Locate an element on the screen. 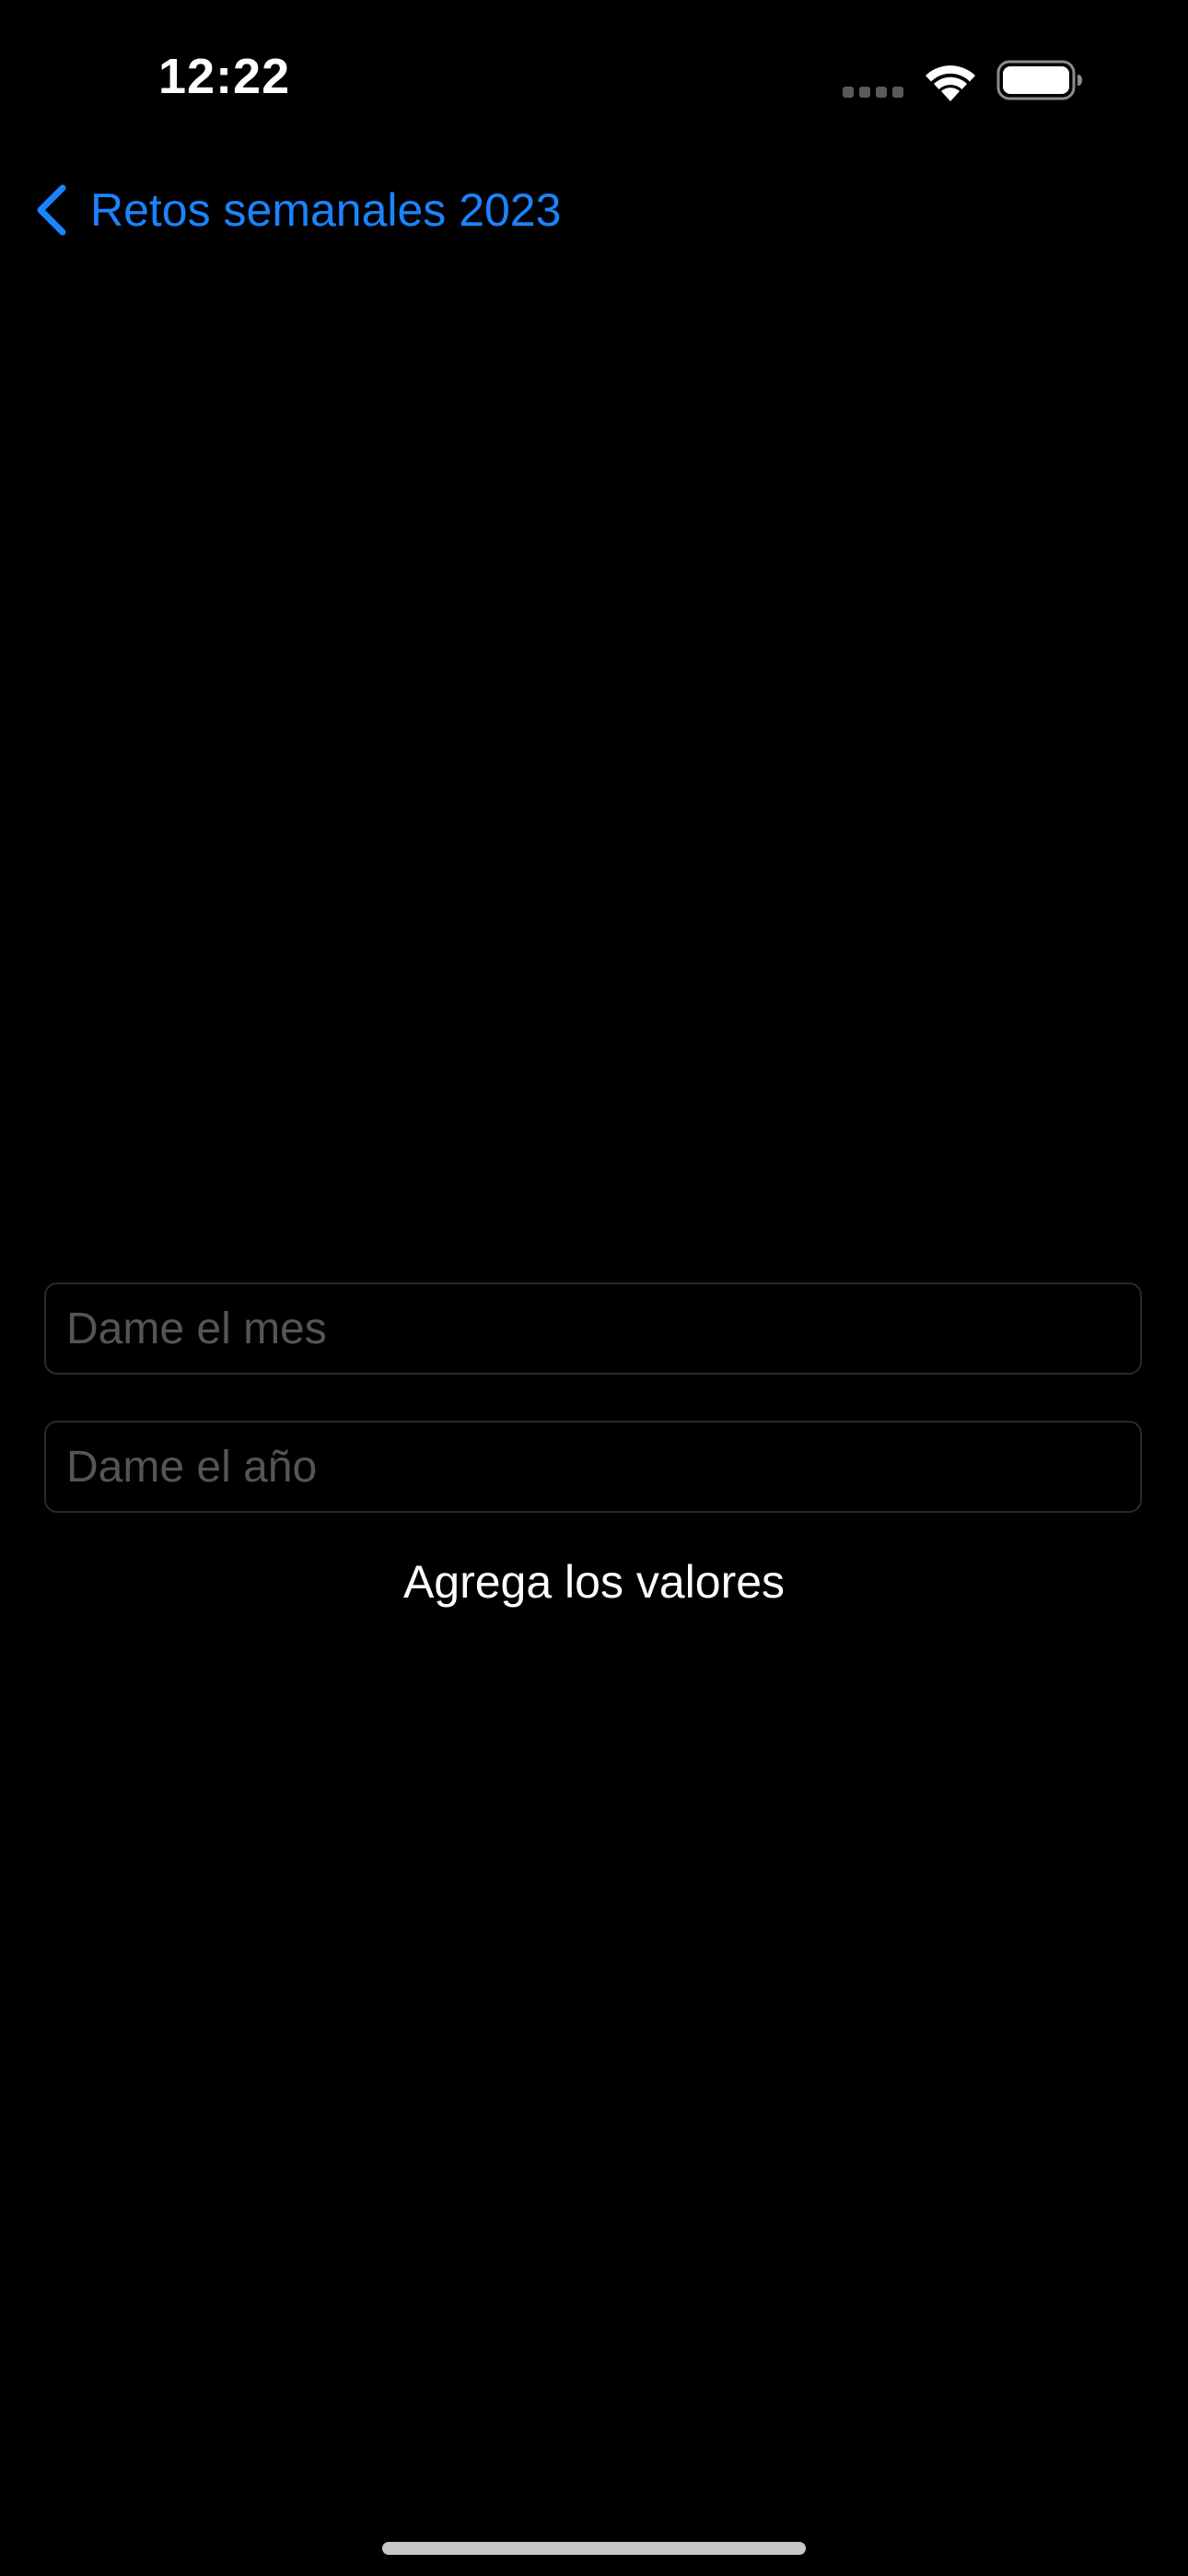  month-field is located at coordinates (593, 1328).